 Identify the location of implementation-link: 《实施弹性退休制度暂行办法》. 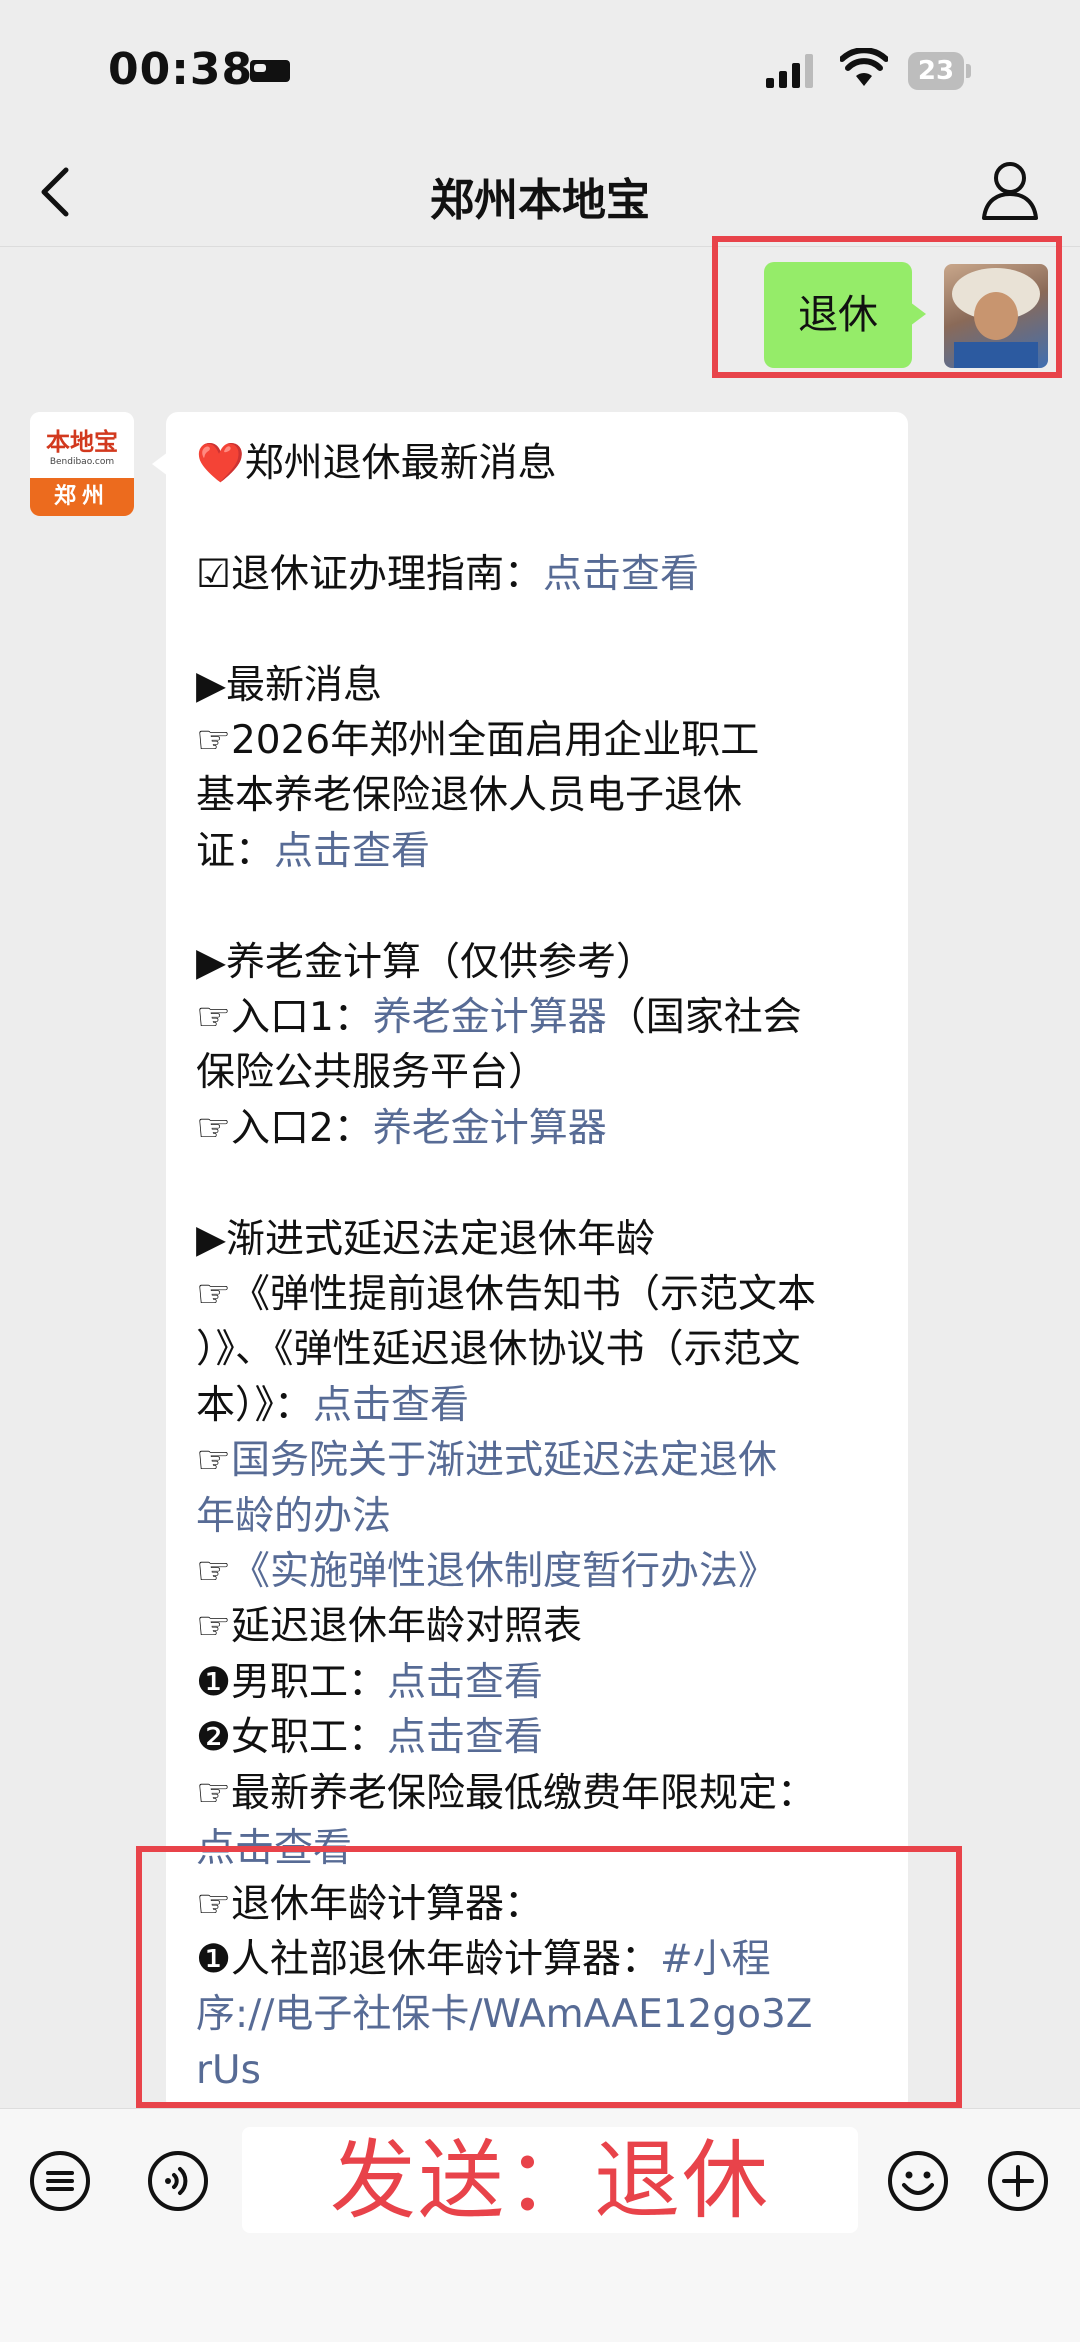
(504, 1571).